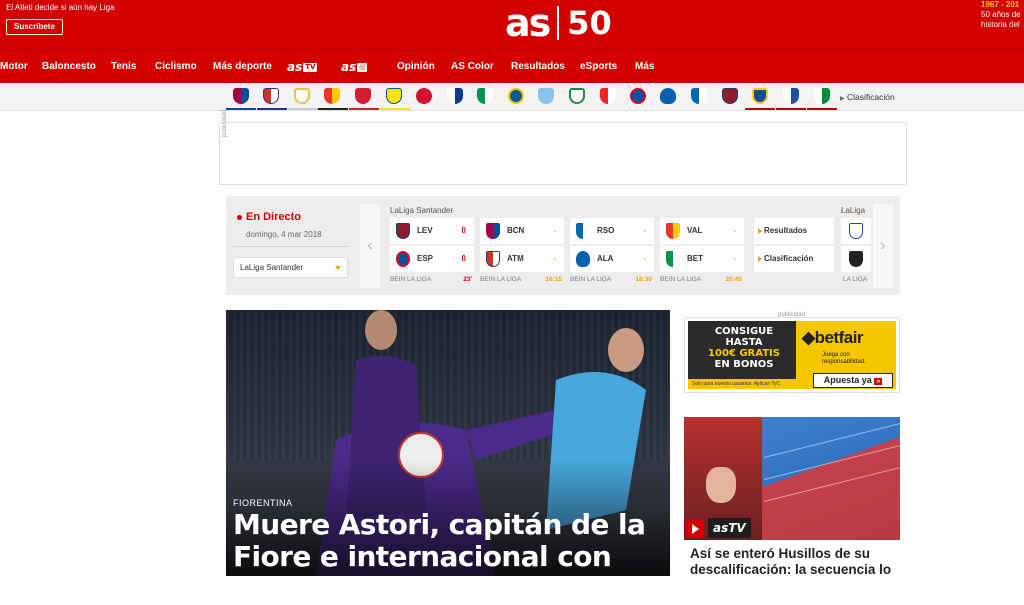  I want to click on match-card: VAL - BET - BEIN LA LIGA 20:45, so click(702, 250).